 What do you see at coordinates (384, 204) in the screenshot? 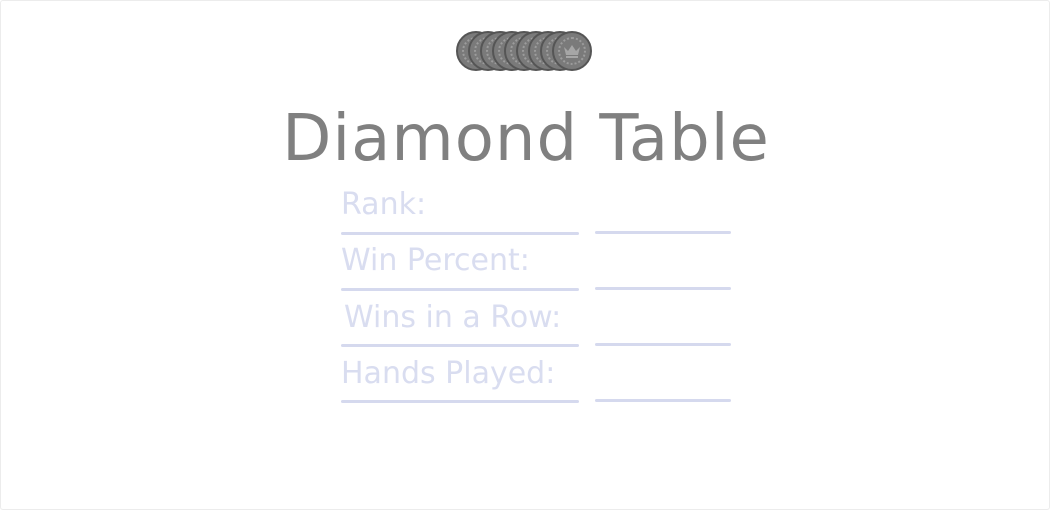
I see `stat-label-rank: Rank:` at bounding box center [384, 204].